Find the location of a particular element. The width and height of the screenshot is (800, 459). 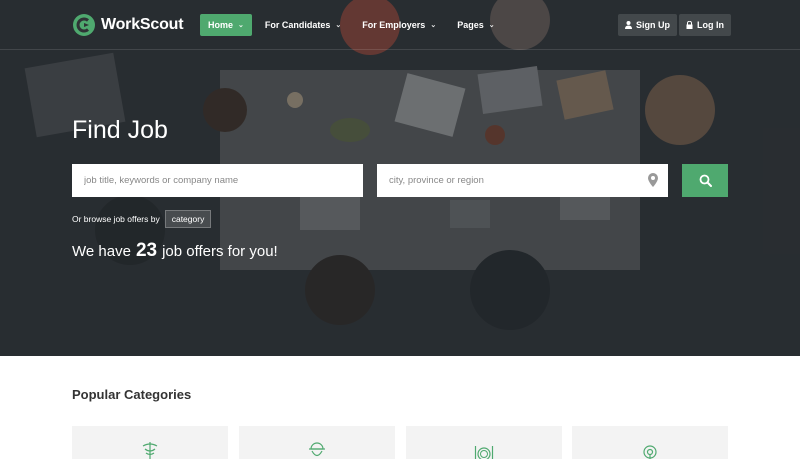

nav-item-home: Home ⌄ is located at coordinates (226, 25).